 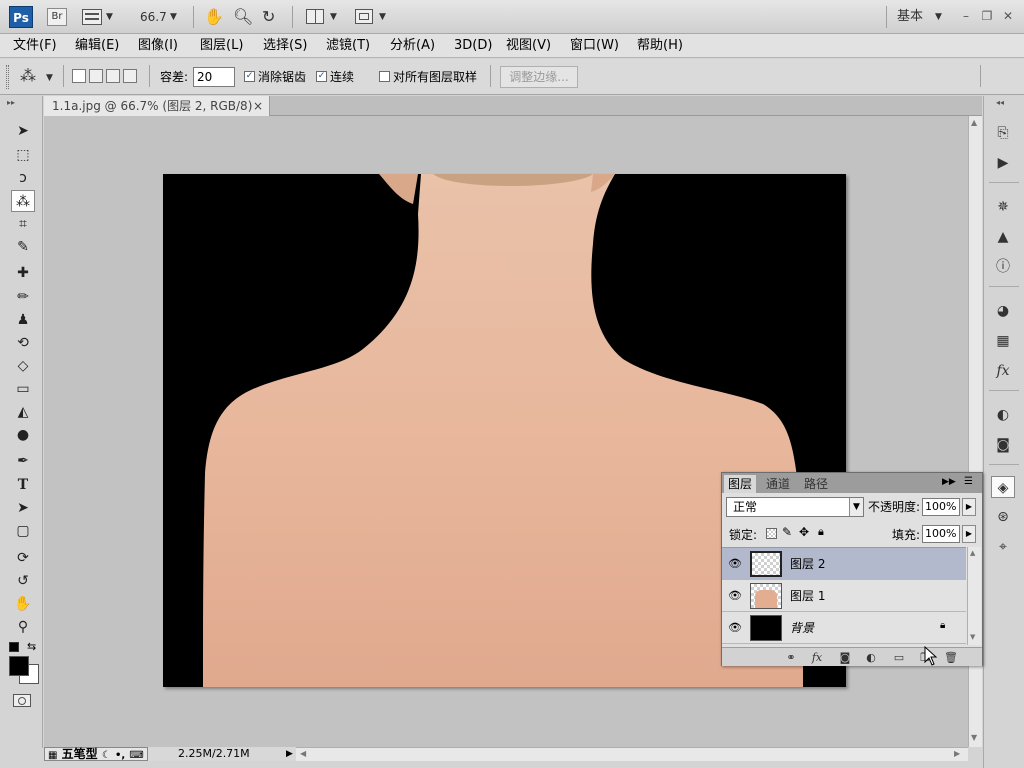 What do you see at coordinates (974, 596) in the screenshot?
I see `layer-list-scrollbar: ▲ ▼` at bounding box center [974, 596].